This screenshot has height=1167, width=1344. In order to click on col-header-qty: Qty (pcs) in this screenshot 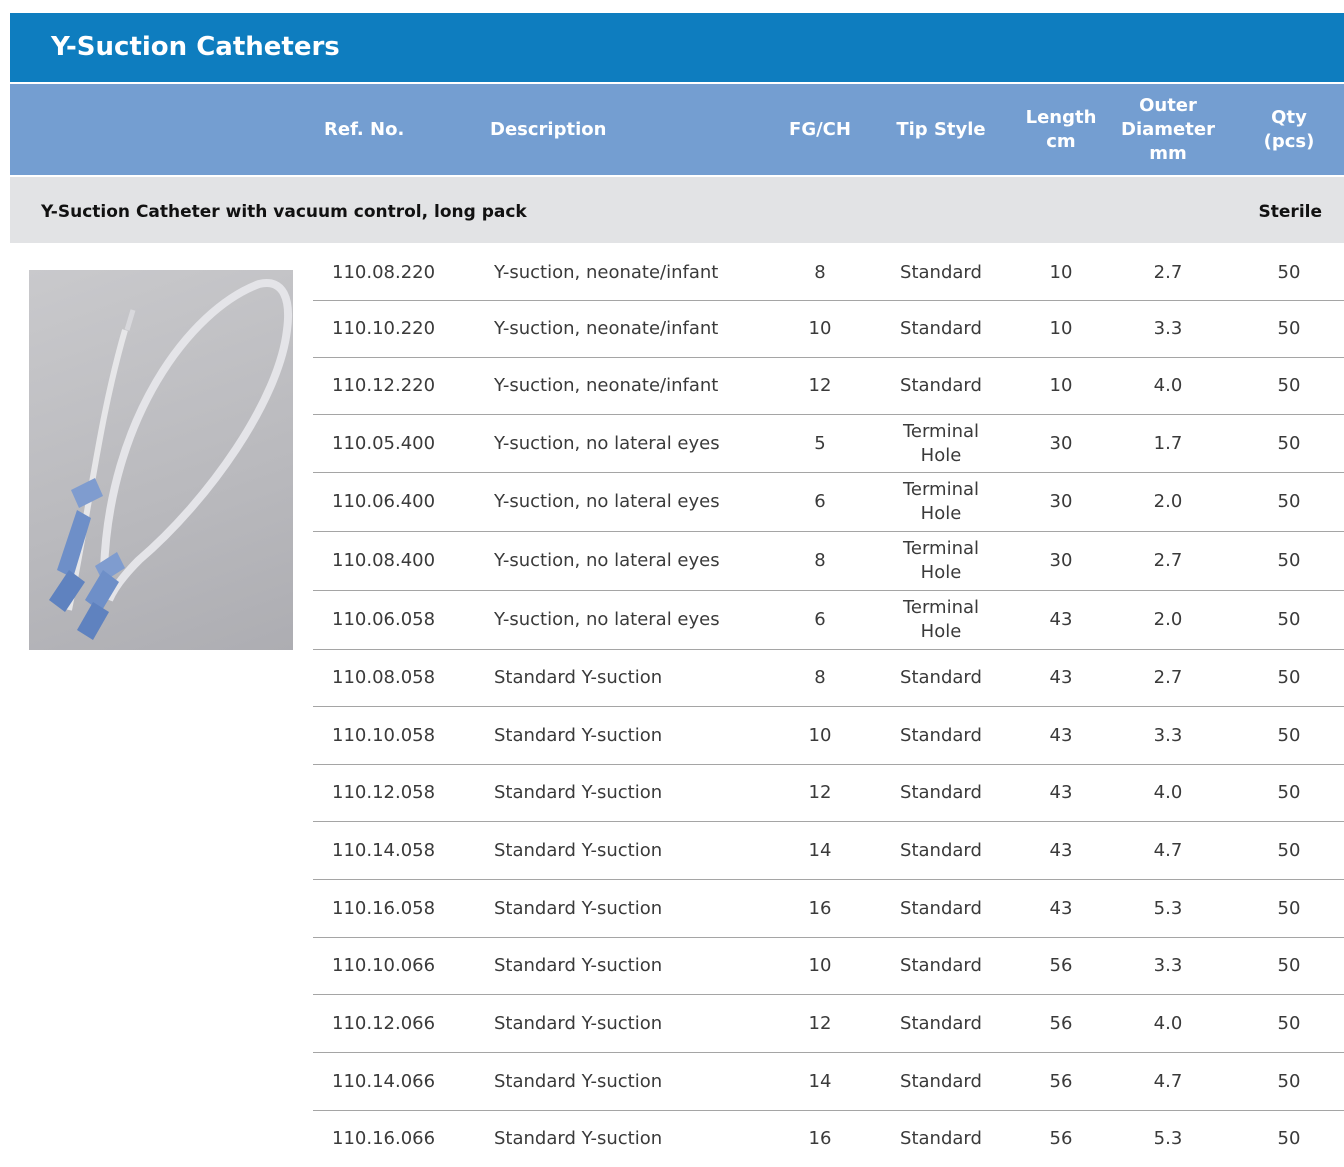, I will do `click(1289, 129)`.